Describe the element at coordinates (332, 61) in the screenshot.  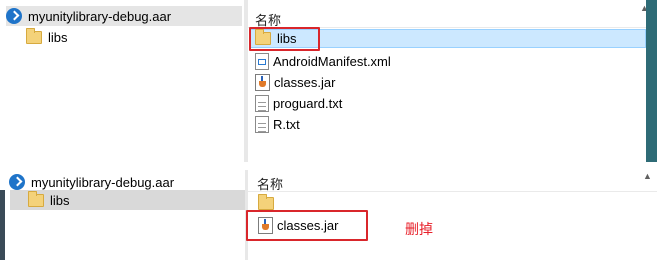
I see `file-label: AndroidManifest.xml` at that location.